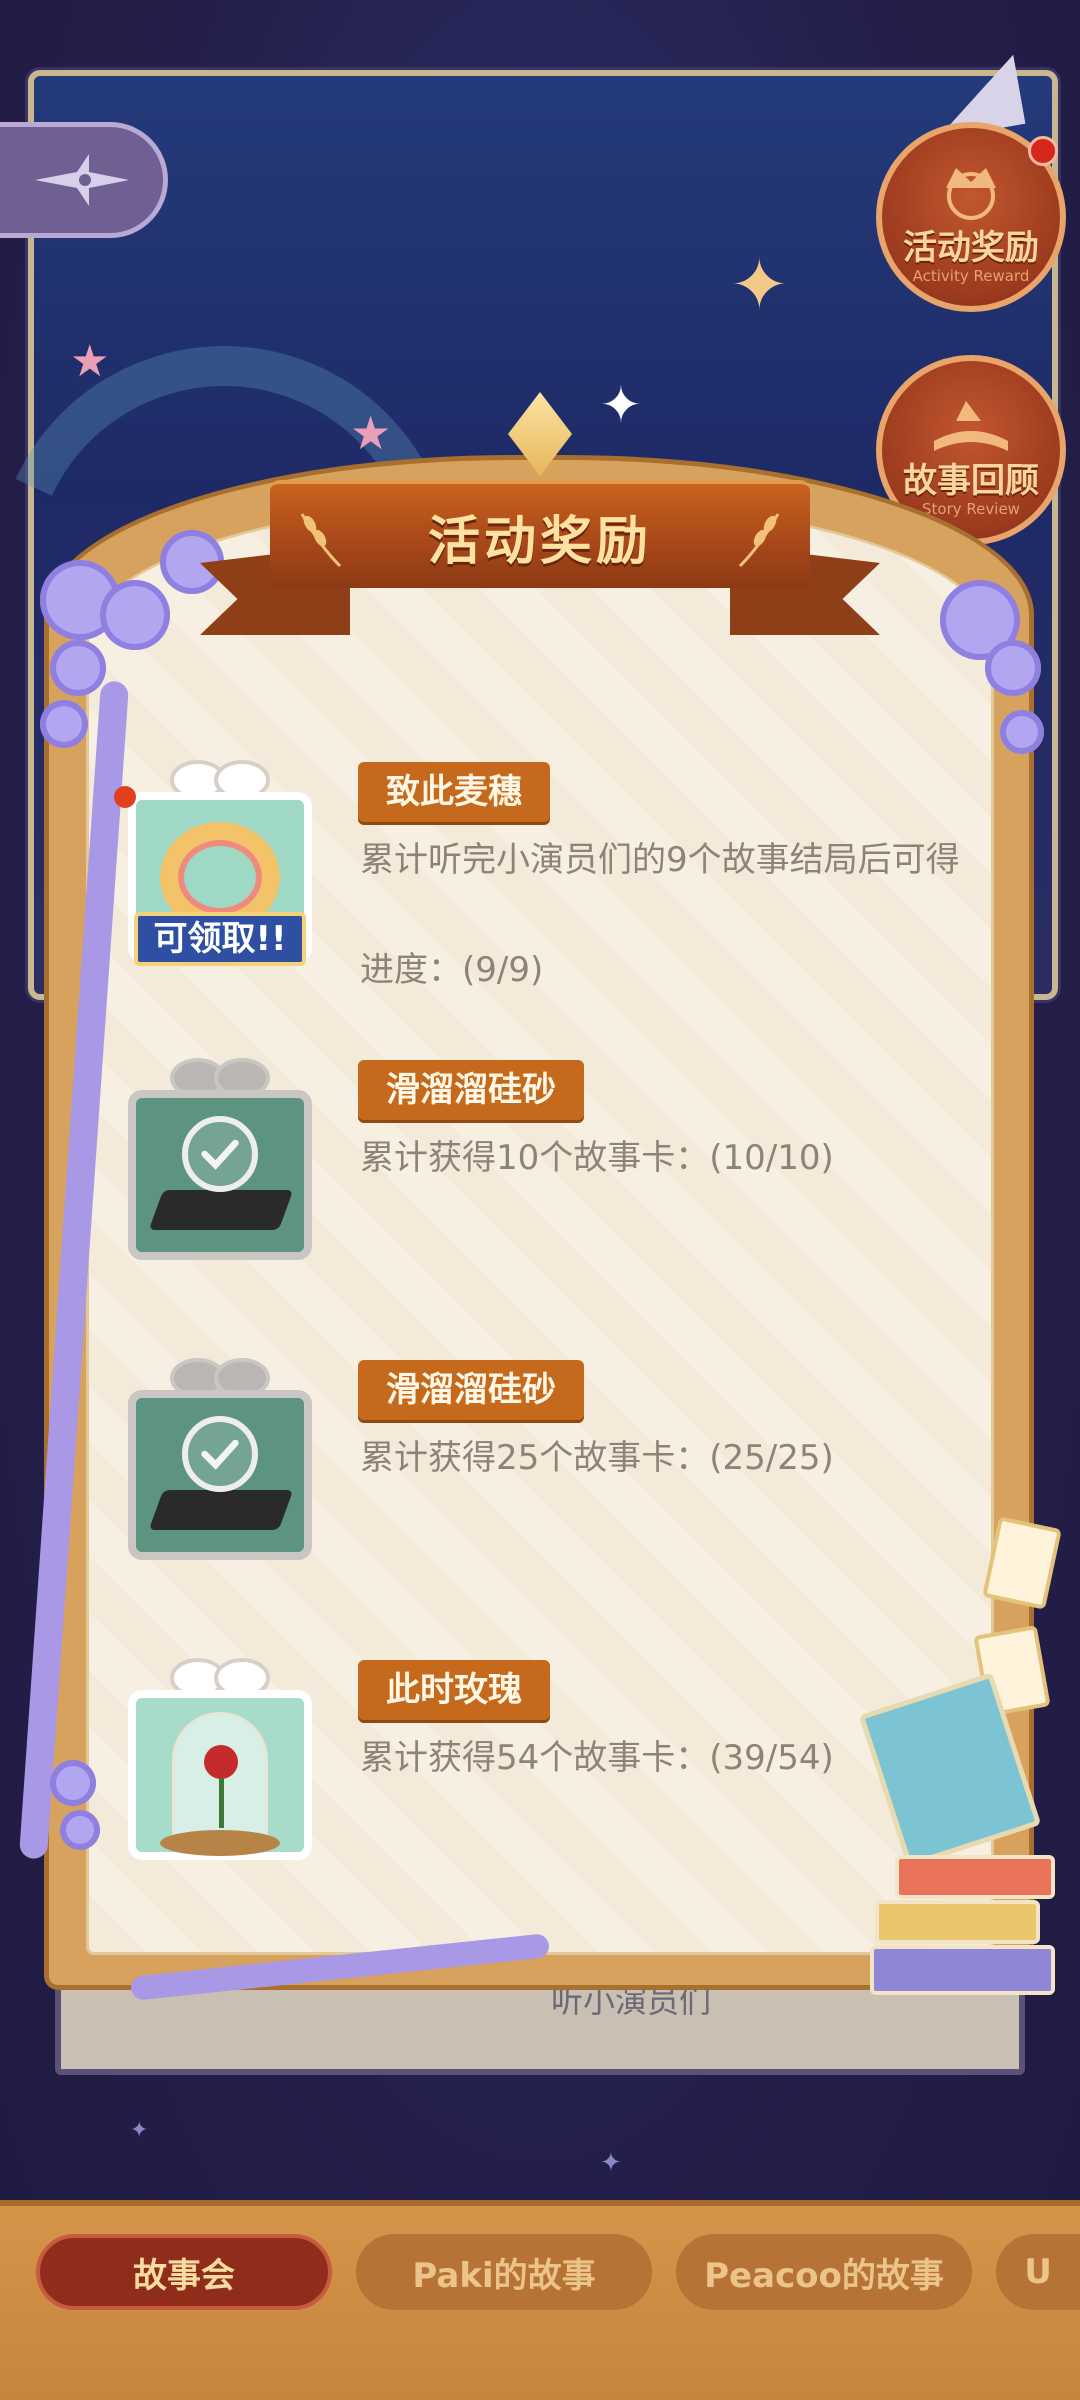 The image size is (1080, 2400). I want to click on tab-story-meeting: 故事会, so click(184, 2272).